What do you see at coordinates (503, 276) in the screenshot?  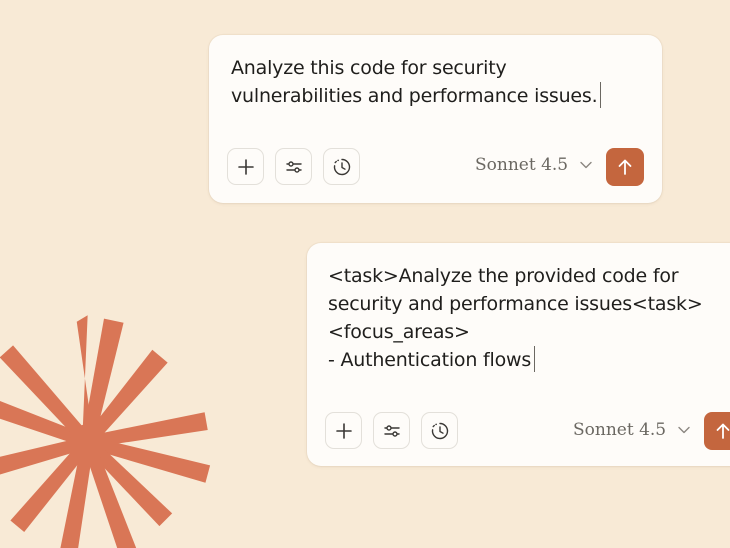 I see `prompt-line: <task>Analyze the provided code for` at bounding box center [503, 276].